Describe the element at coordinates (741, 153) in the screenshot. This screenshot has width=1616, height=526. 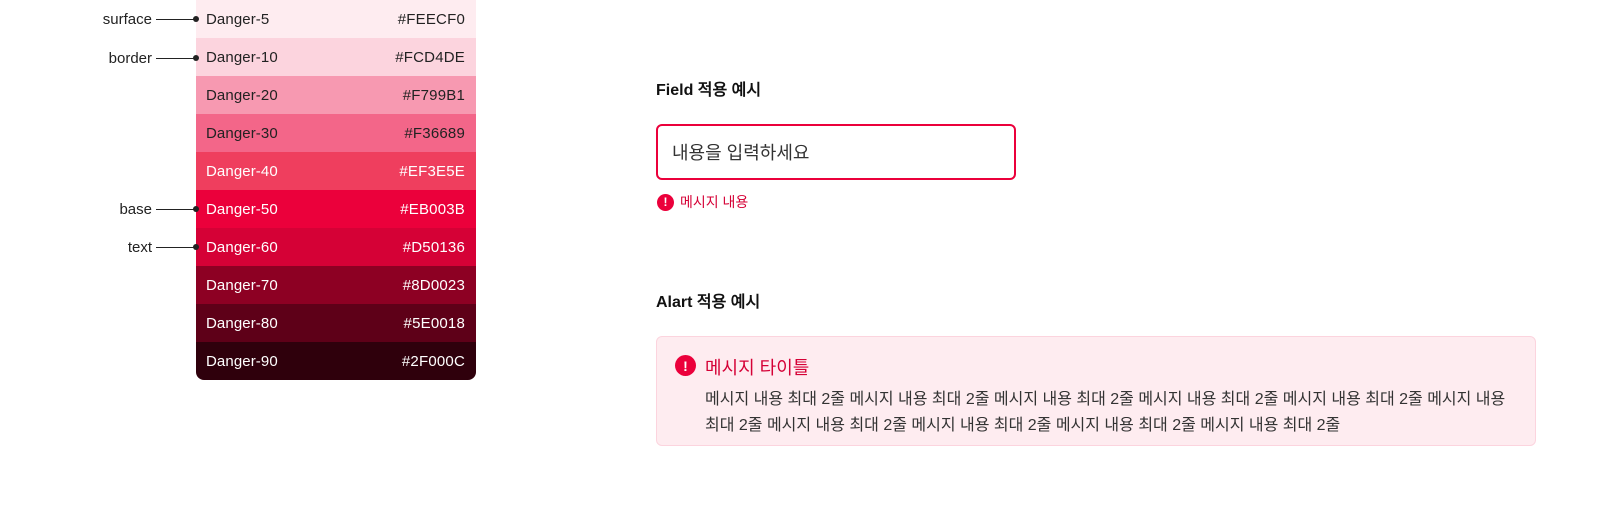
I see `input-value: 내용을 입력하세요` at that location.